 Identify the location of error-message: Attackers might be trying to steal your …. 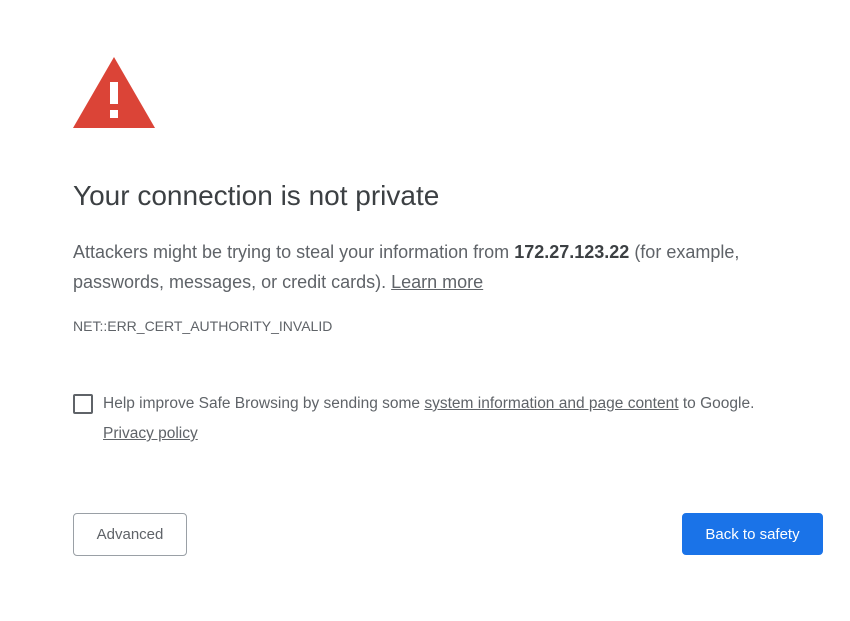
(433, 267).